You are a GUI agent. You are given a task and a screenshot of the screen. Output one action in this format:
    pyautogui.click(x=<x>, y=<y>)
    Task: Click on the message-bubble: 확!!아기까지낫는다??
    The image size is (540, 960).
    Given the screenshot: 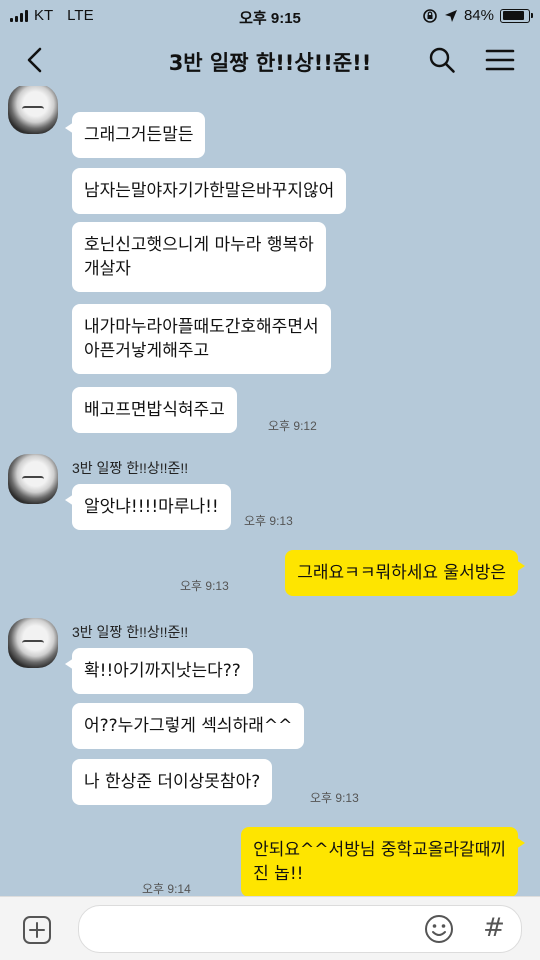 What is the action you would take?
    pyautogui.click(x=159, y=671)
    